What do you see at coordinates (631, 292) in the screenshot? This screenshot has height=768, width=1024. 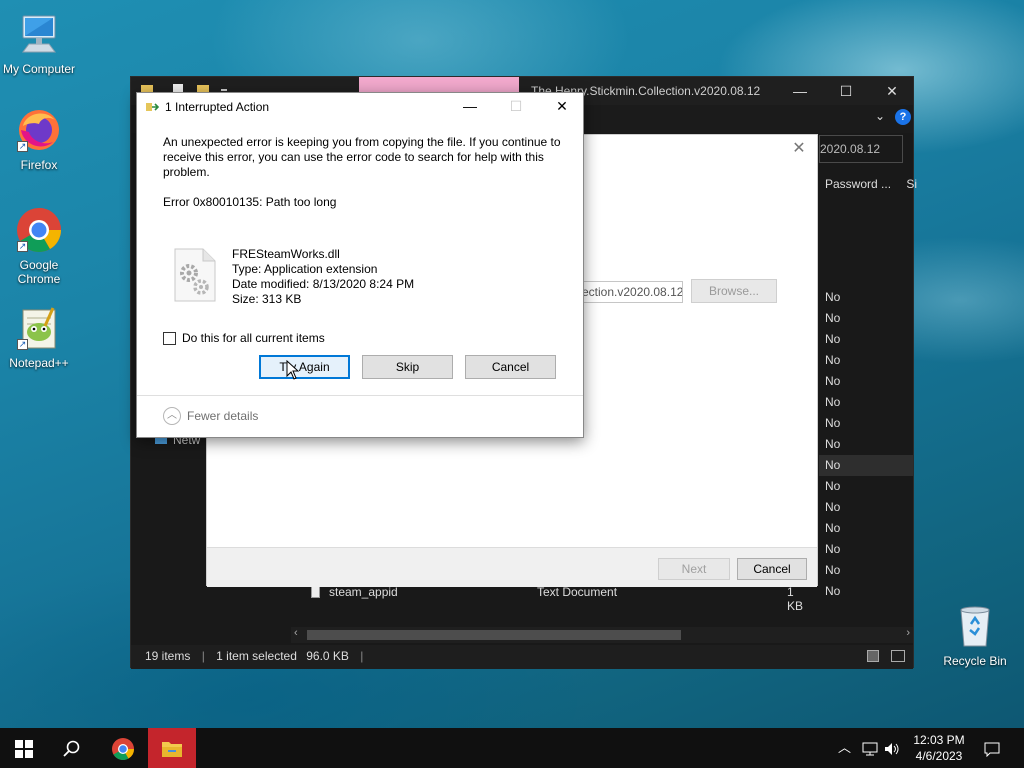 I see `destination-path-input: ection.v2020.08.12` at bounding box center [631, 292].